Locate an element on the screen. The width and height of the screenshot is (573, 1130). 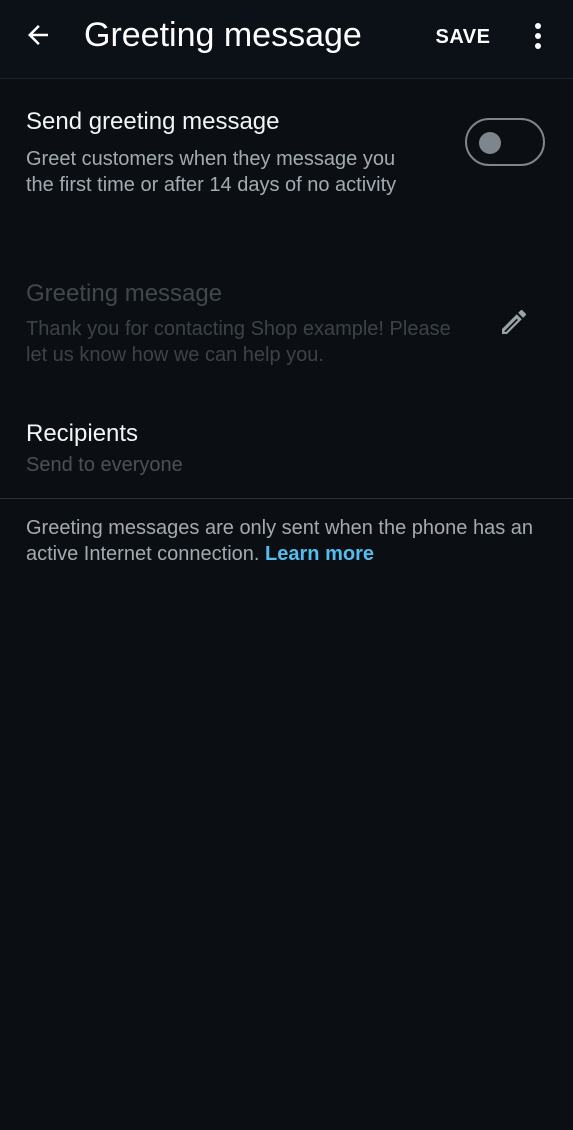
back-arrow-icon is located at coordinates (38, 35).